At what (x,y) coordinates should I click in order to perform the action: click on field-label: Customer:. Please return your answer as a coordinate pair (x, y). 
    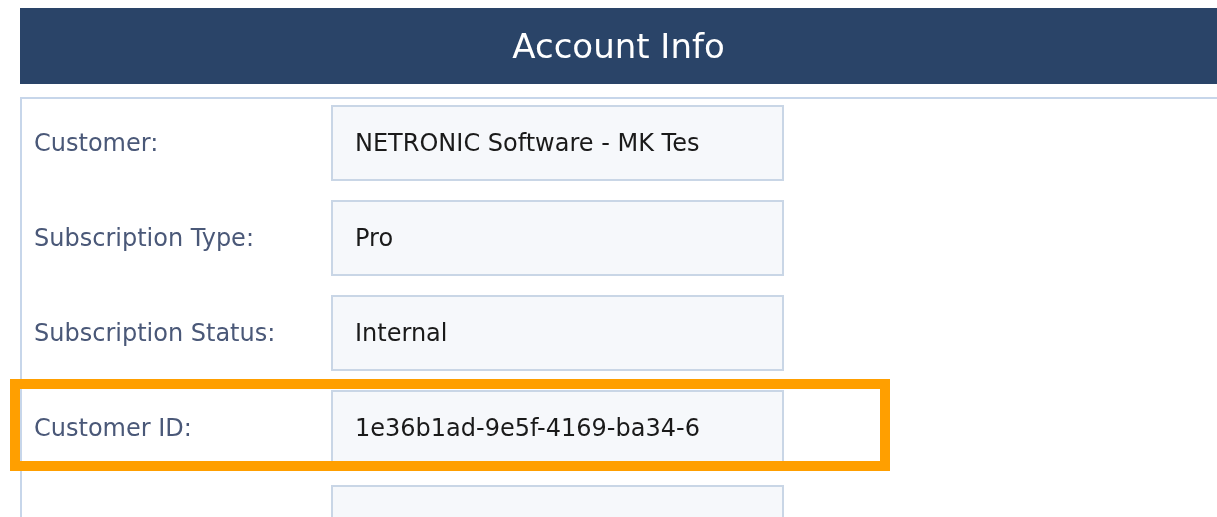
    Looking at the image, I should click on (96, 143).